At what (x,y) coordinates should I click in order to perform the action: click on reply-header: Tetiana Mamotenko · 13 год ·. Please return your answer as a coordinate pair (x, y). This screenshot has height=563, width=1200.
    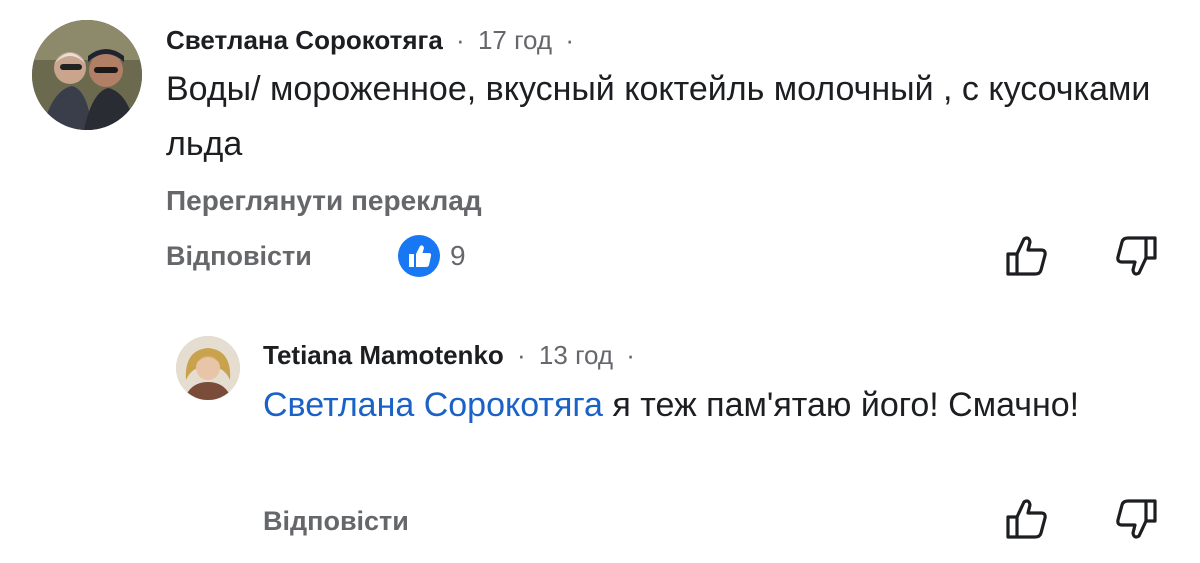
    Looking at the image, I should click on (449, 355).